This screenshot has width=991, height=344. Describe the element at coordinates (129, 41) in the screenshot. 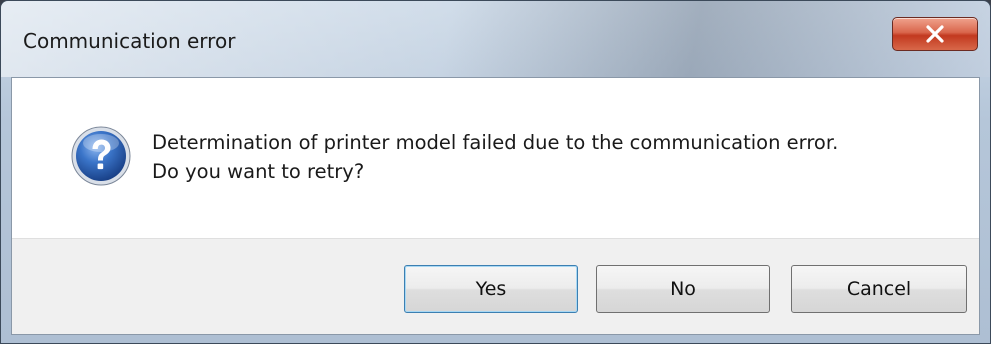

I see `window-title: Communication error` at that location.